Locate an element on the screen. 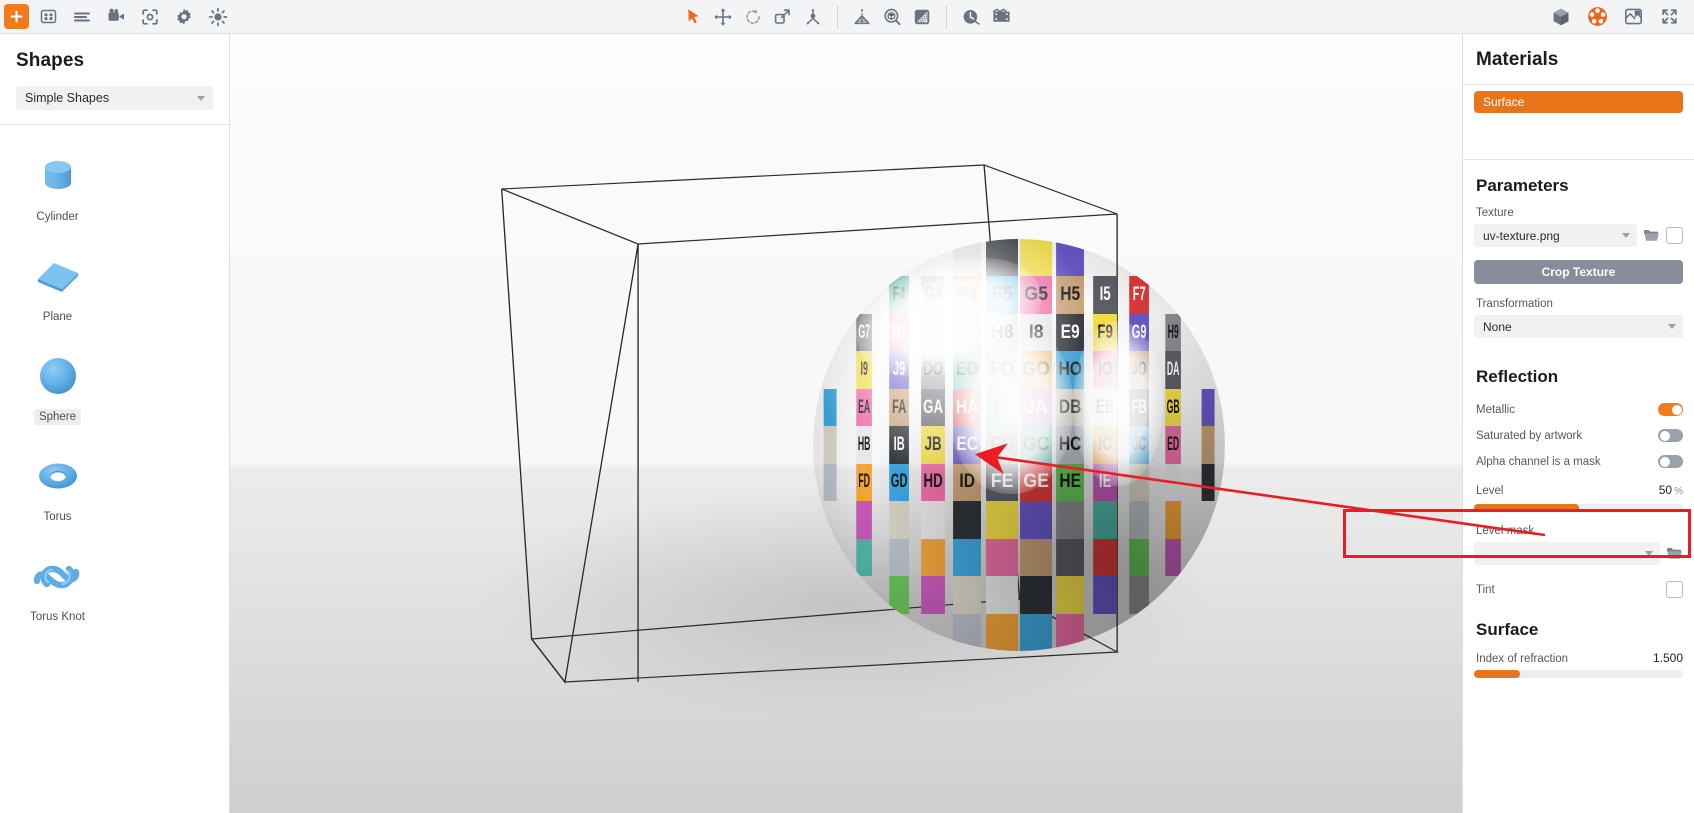 This screenshot has height=813, width=1694. shapes-category-select: Simple Shapes is located at coordinates (114, 98).